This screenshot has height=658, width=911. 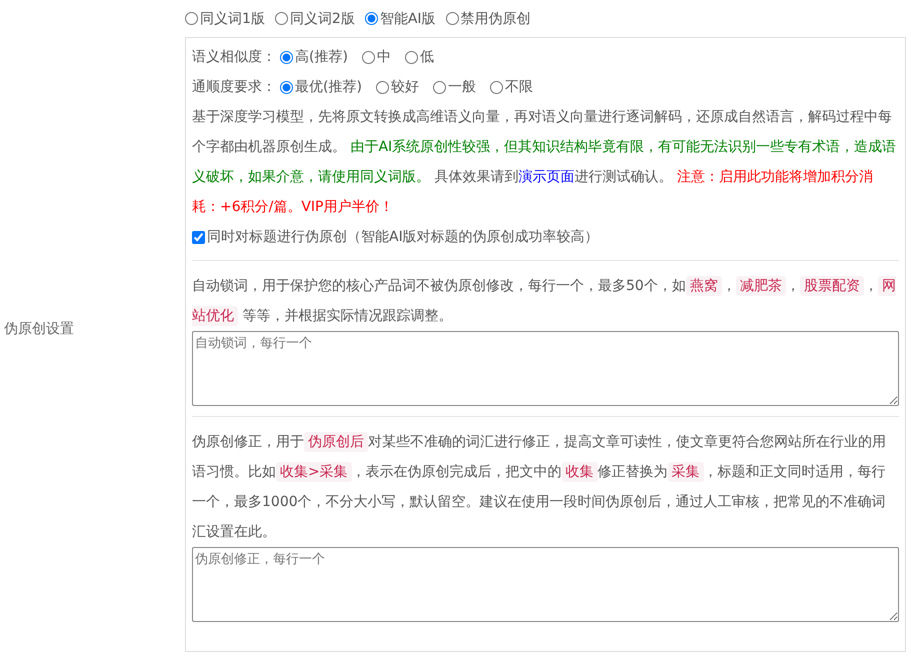 I want to click on radio-label: 中, so click(x=383, y=57).